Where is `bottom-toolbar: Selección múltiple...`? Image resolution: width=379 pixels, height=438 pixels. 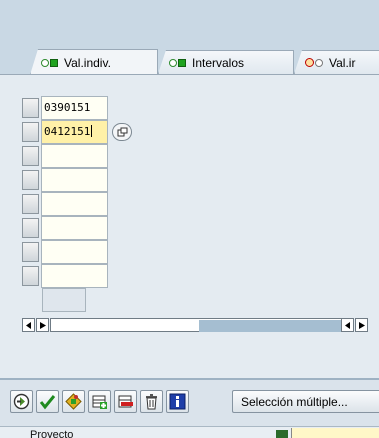 bottom-toolbar: Selección múltiple... is located at coordinates (189, 403).